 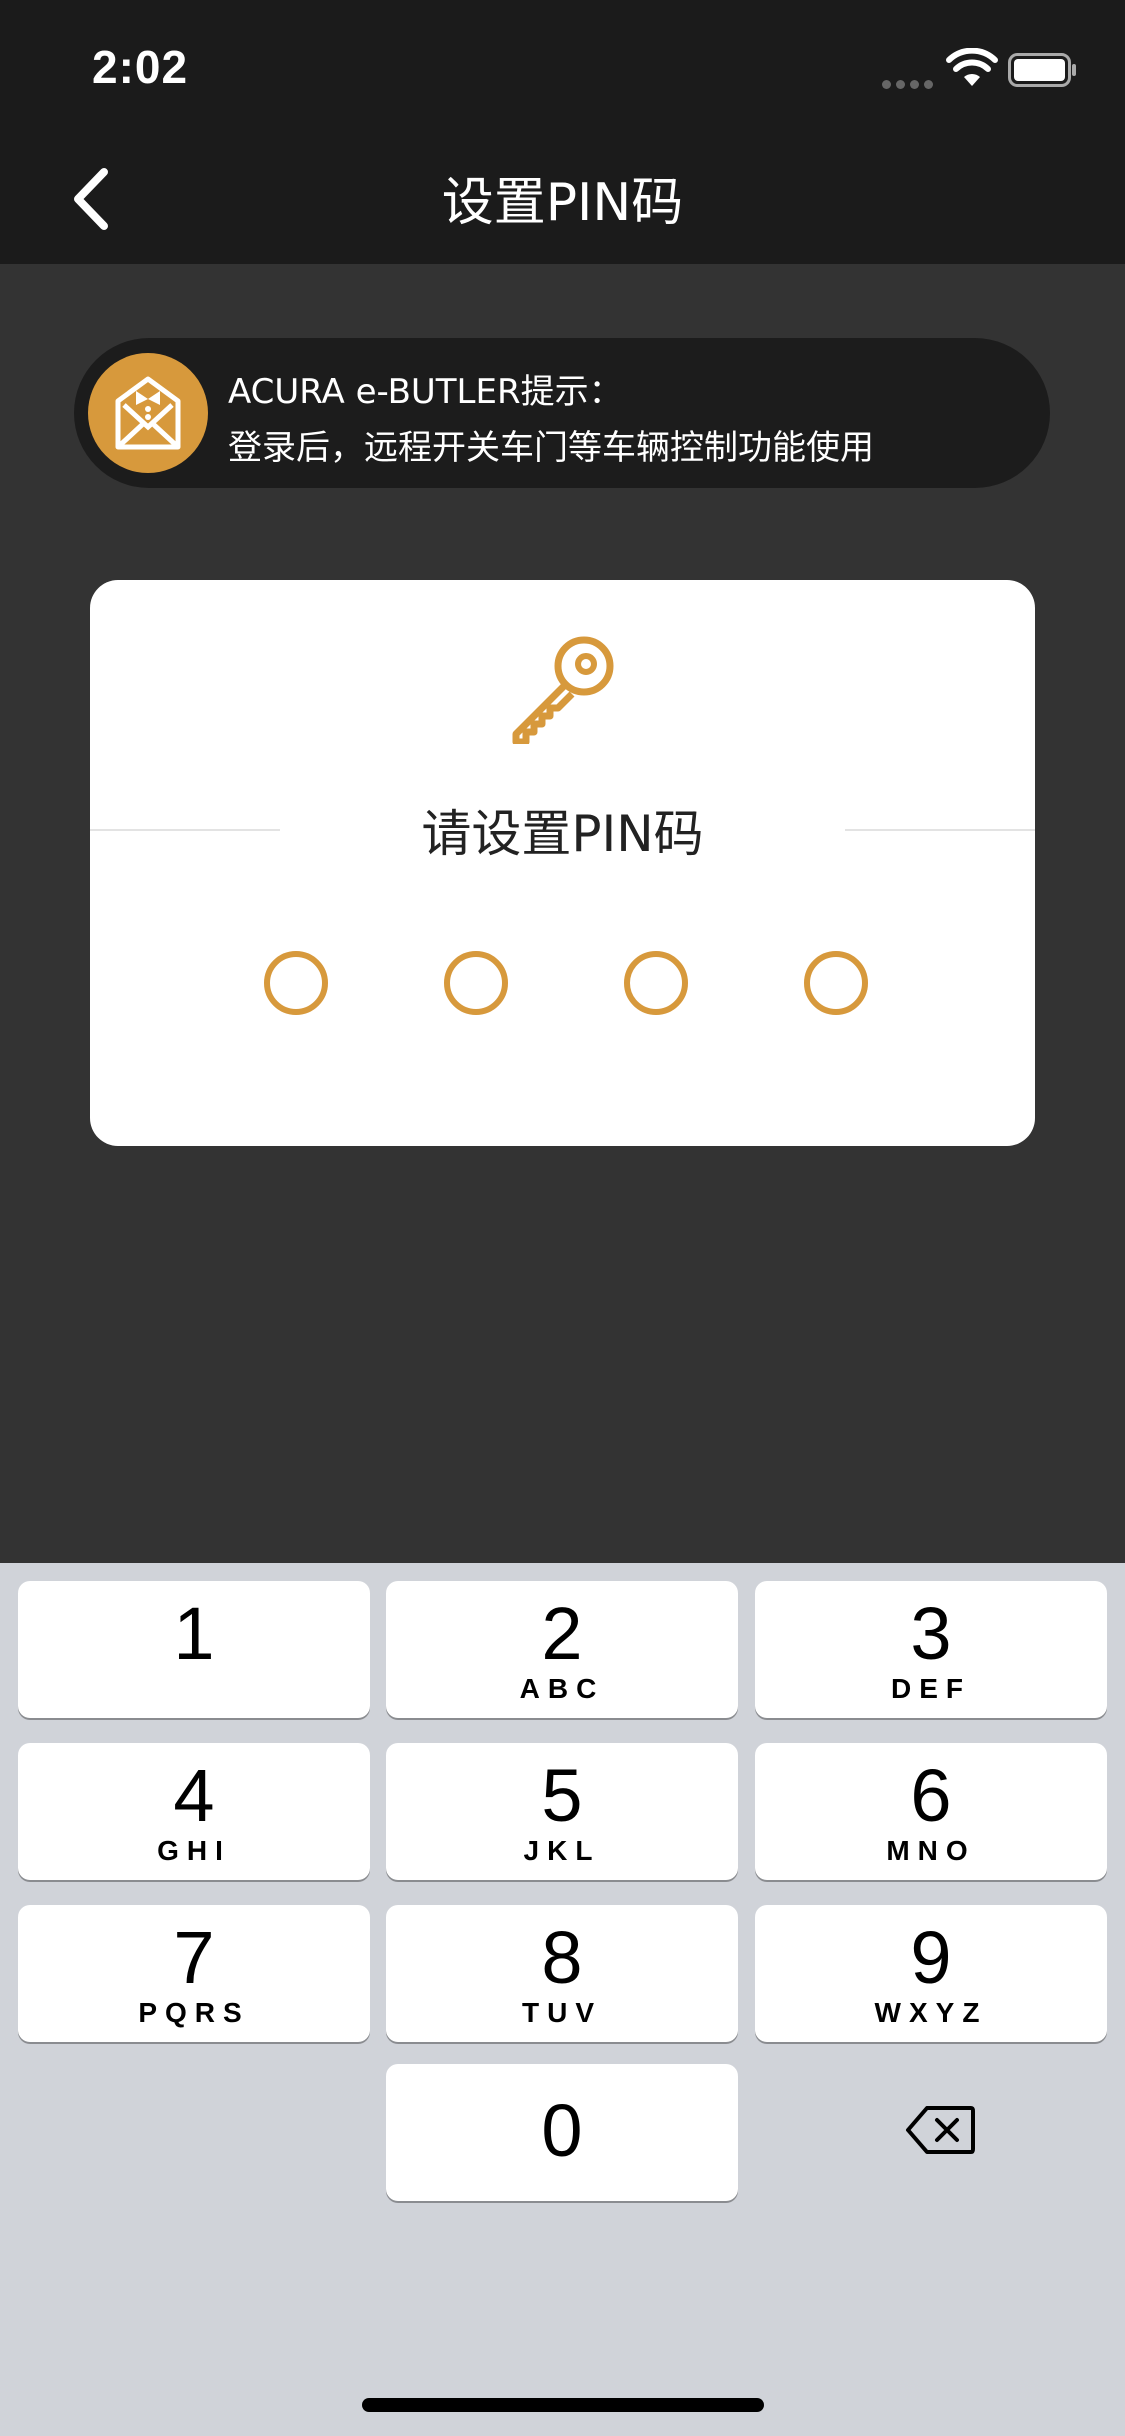 What do you see at coordinates (931, 1633) in the screenshot?
I see `key-digit: 3` at bounding box center [931, 1633].